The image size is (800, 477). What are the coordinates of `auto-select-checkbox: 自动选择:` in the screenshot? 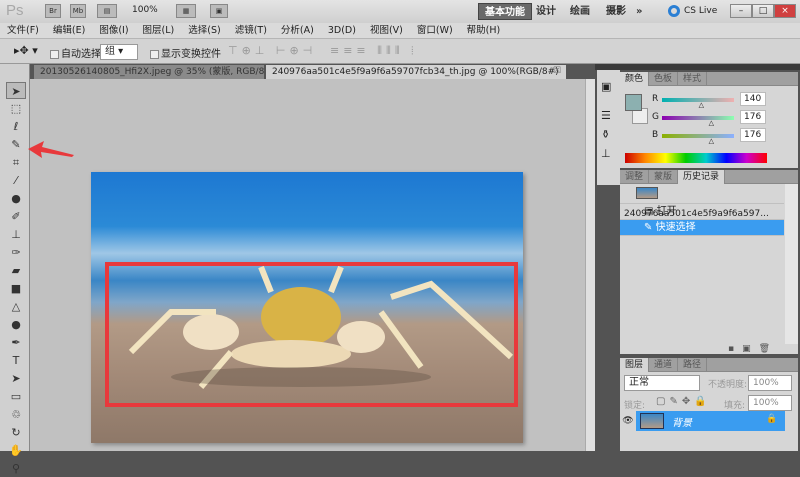 It's located at (77, 52).